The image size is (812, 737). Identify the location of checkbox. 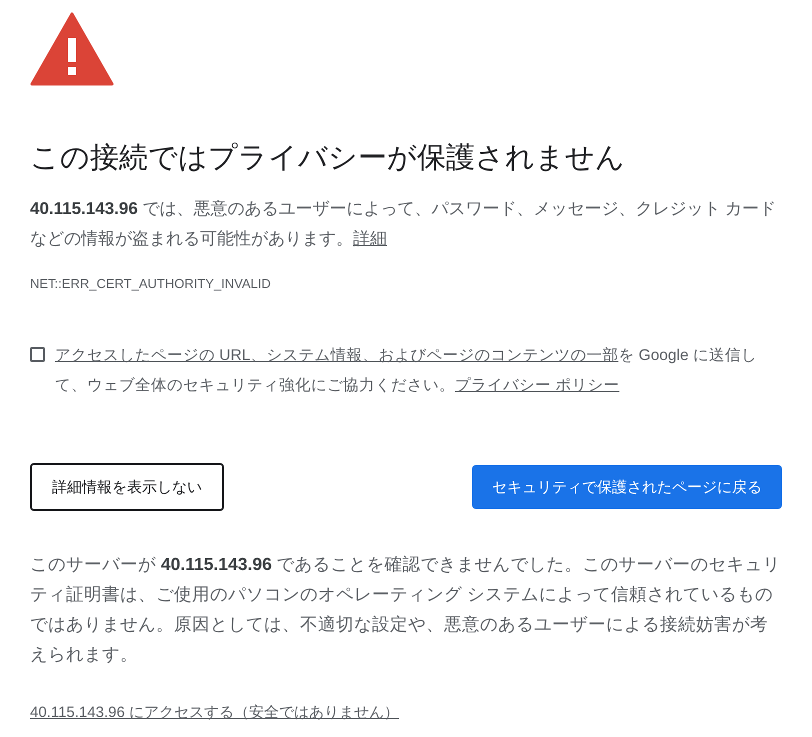
(37, 354).